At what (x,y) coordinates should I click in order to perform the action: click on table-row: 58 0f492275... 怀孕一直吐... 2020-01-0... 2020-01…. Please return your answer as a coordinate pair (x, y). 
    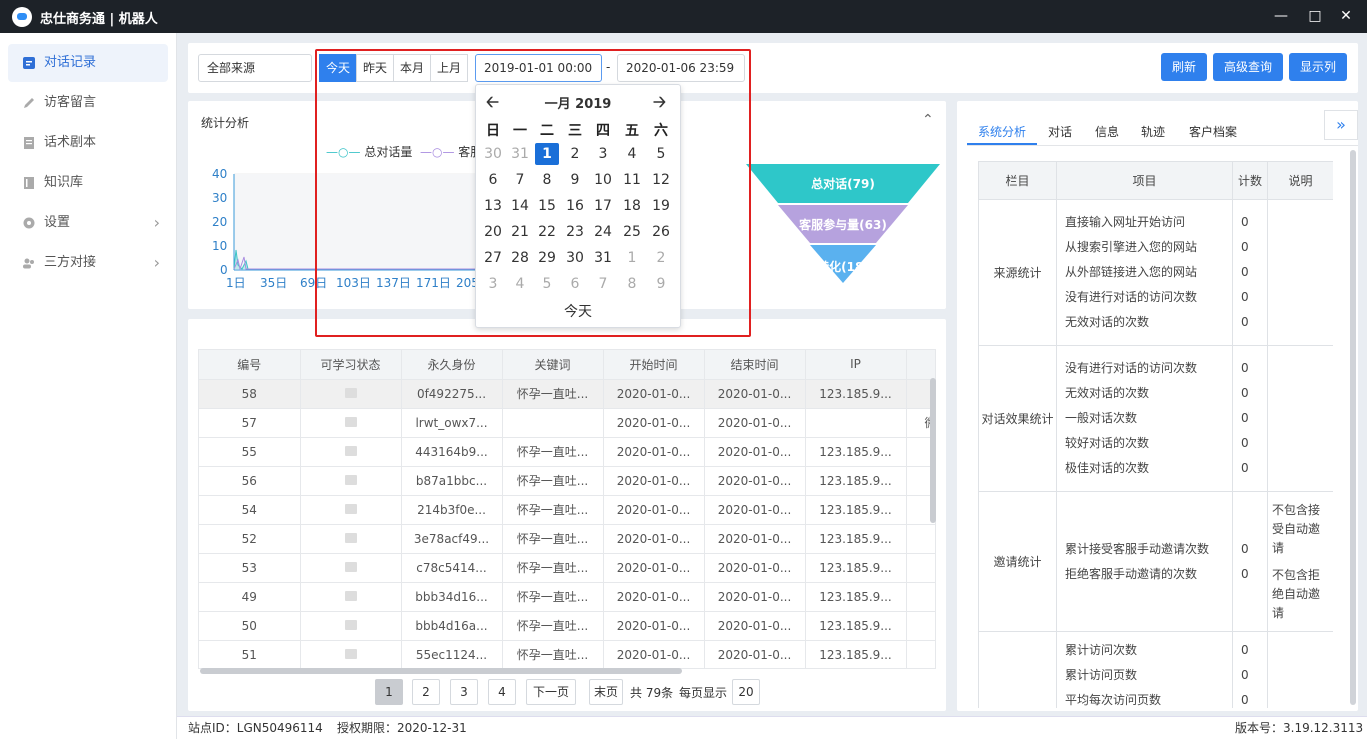
    Looking at the image, I should click on (567, 394).